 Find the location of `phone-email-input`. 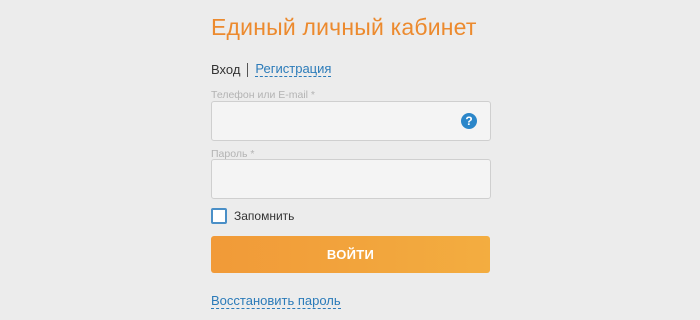

phone-email-input is located at coordinates (332, 121).